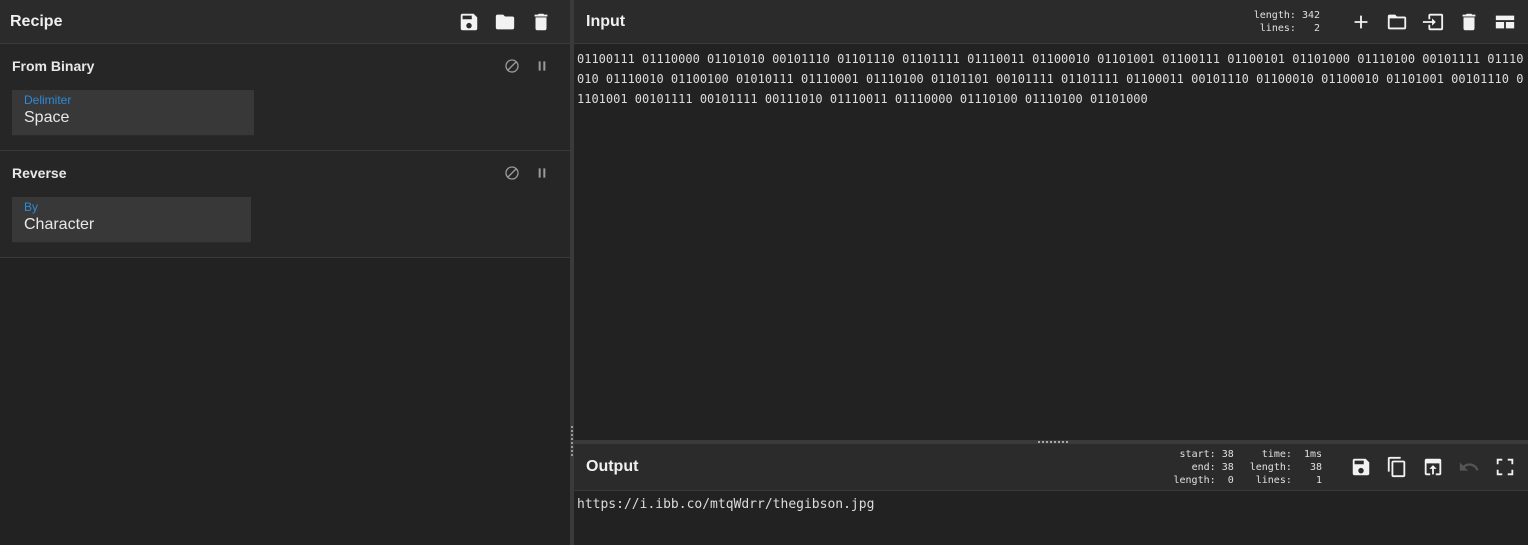 The width and height of the screenshot is (1528, 545). Describe the element at coordinates (1505, 467) in the screenshot. I see `maximize-icon` at that location.